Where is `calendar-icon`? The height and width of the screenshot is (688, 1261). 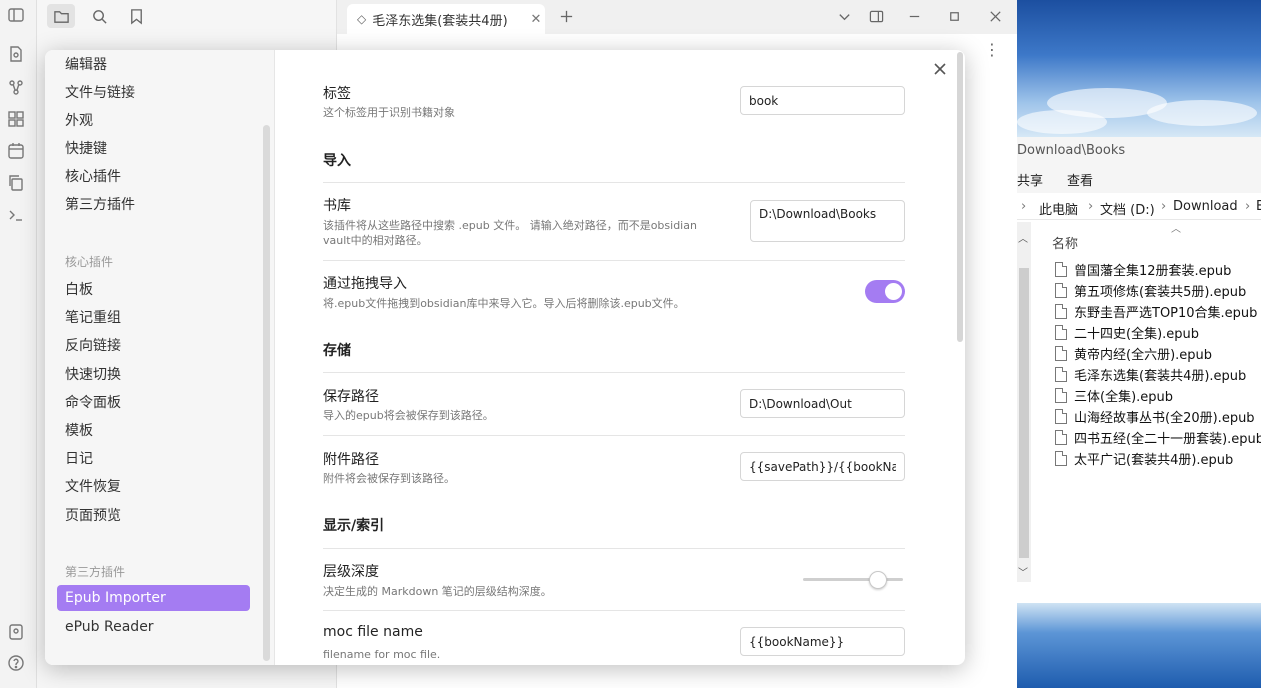 calendar-icon is located at coordinates (16, 151).